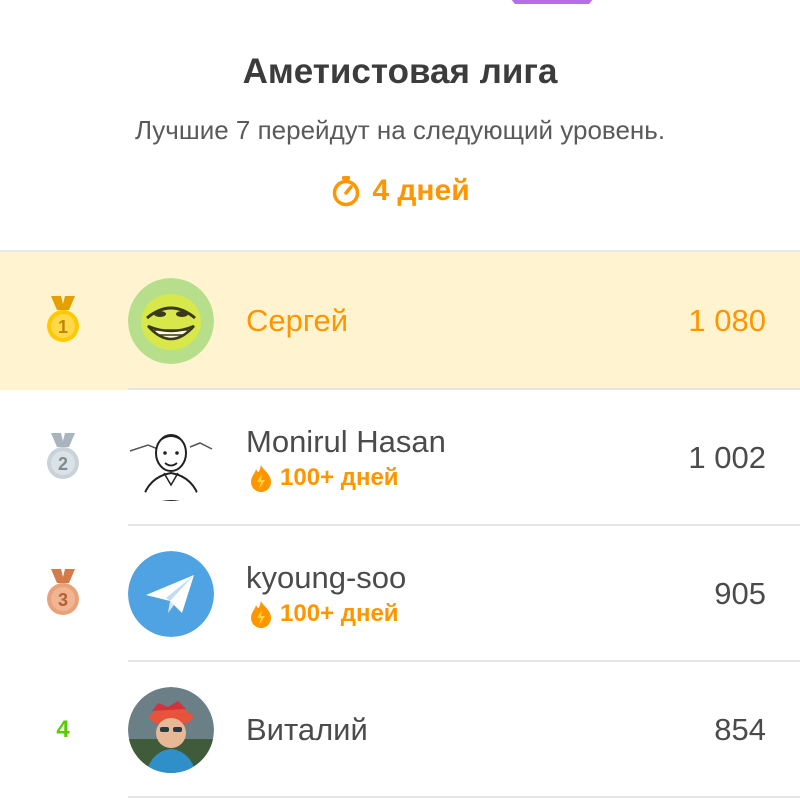 This screenshot has height=800, width=800. What do you see at coordinates (171, 730) in the screenshot?
I see `photo-avatar` at bounding box center [171, 730].